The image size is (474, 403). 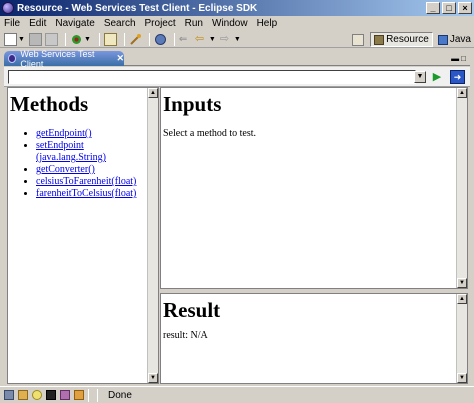 What do you see at coordinates (464, 58) in the screenshot?
I see `maximize-view-icon: □` at bounding box center [464, 58].